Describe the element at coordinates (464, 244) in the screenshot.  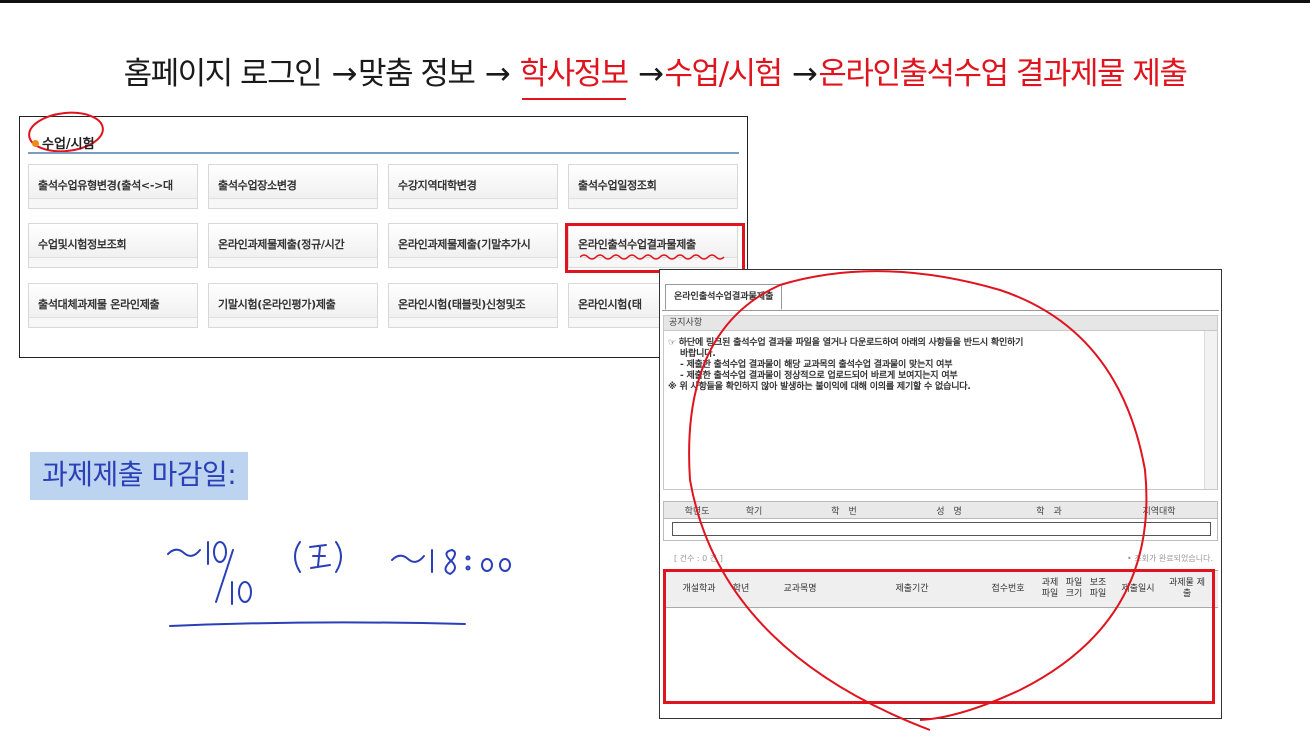
I see `menu-item-label: 온라인과제물제출(기말추가시` at that location.